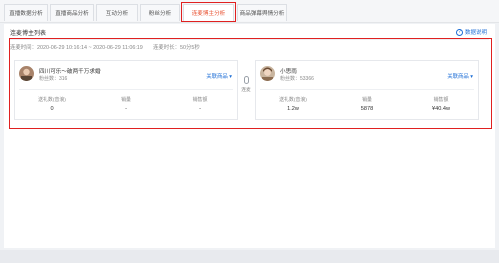  What do you see at coordinates (52, 109) in the screenshot?
I see `stat-value: 0` at bounding box center [52, 109].